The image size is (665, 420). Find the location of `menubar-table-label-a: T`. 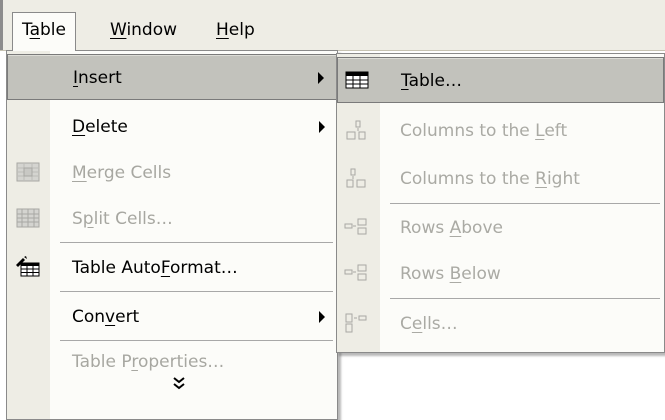

menubar-table-label-a: T is located at coordinates (26, 30).